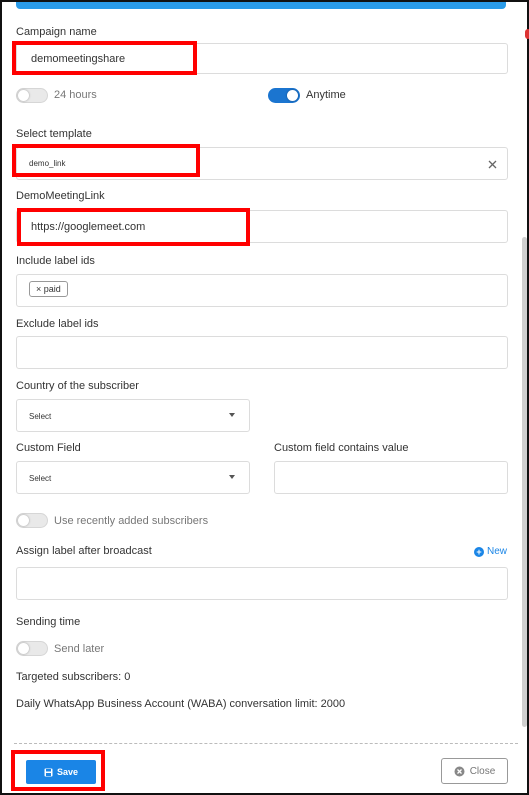 The height and width of the screenshot is (795, 529). What do you see at coordinates (58, 770) in the screenshot?
I see `highlight-save-button` at bounding box center [58, 770].